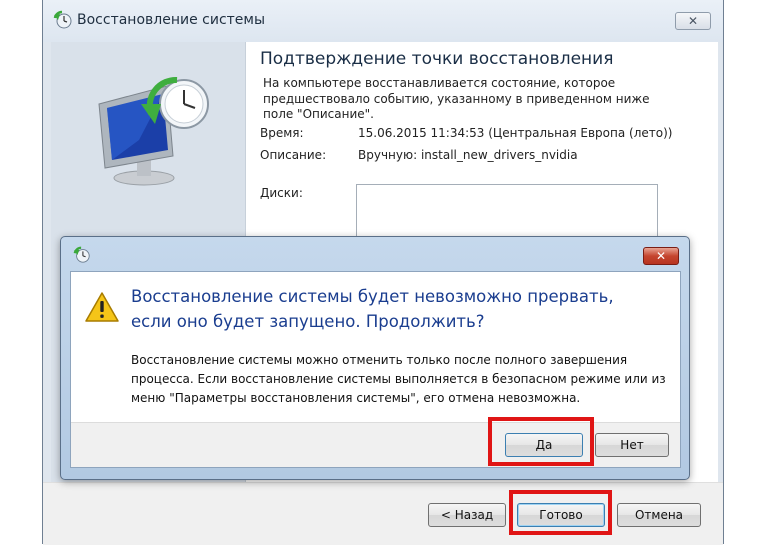 Image resolution: width=765 pixels, height=546 pixels. I want to click on finish-highlight-frame, so click(560, 512).